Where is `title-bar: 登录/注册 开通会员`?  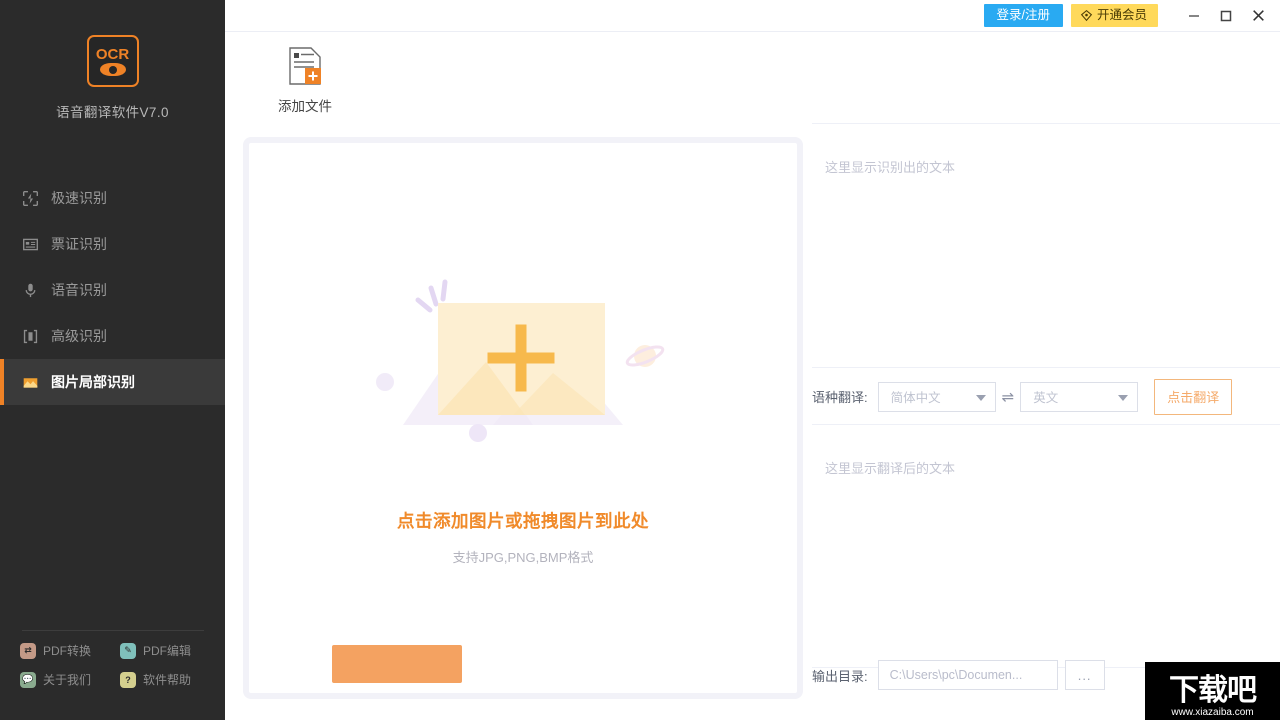
title-bar: 登录/注册 开通会员 is located at coordinates (752, 16).